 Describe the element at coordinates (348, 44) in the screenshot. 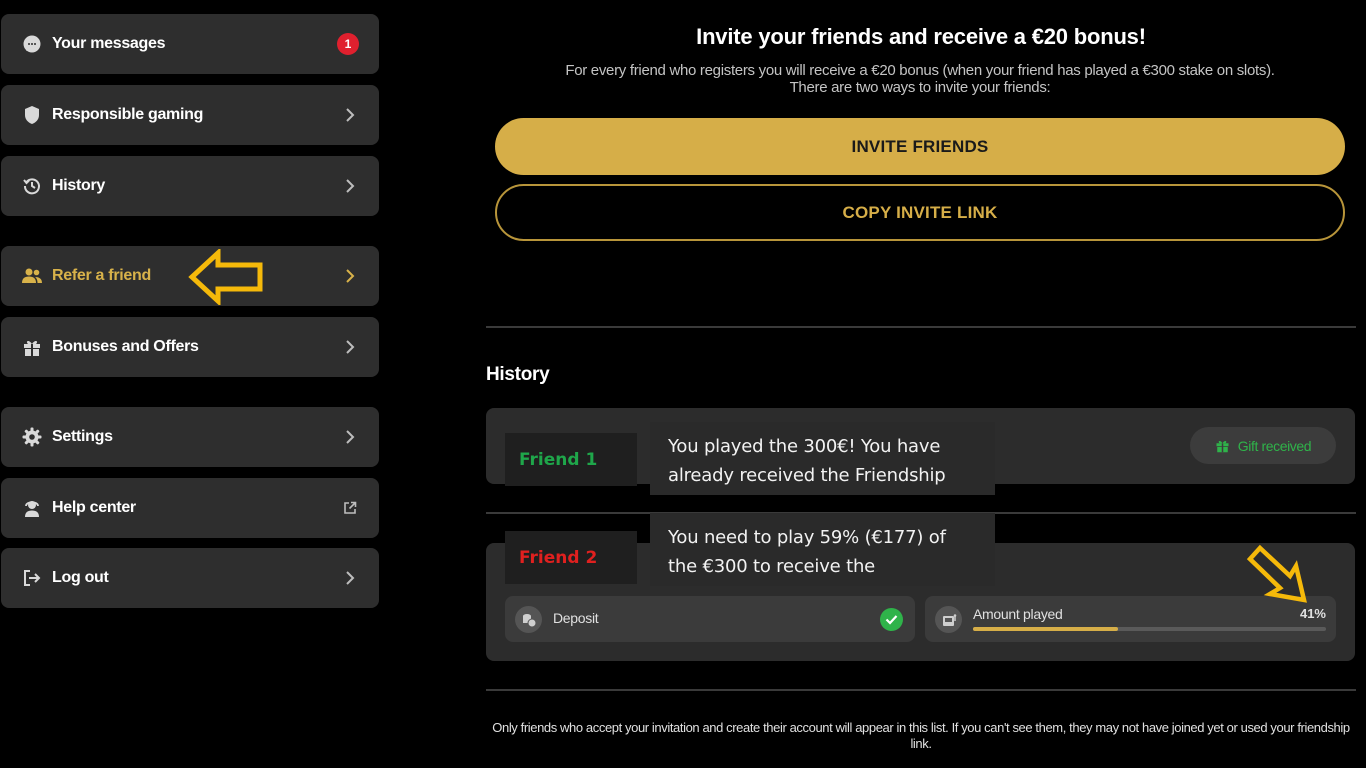

I see `unread-badge: 1` at that location.